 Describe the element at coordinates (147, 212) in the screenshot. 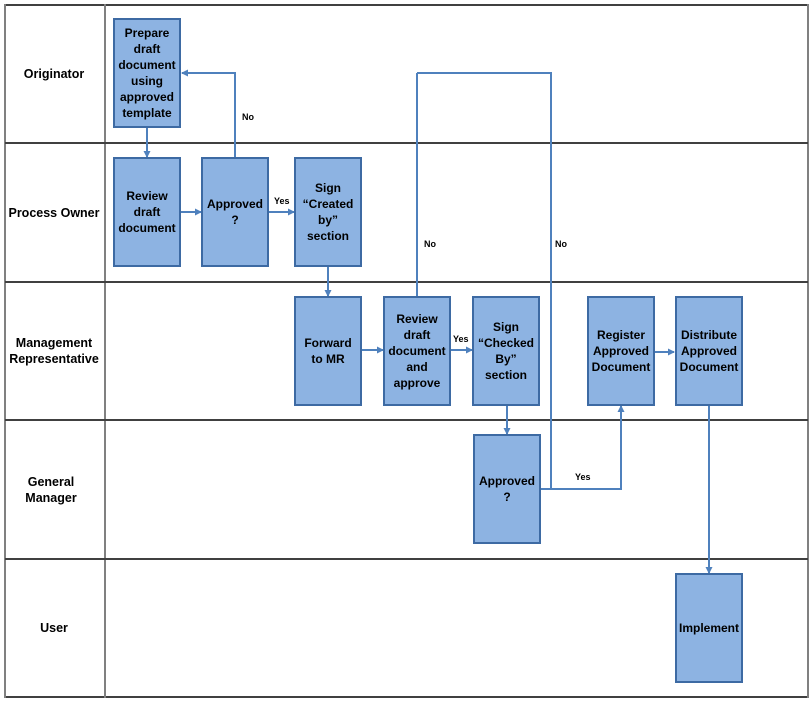

I see `step-review-draft-po: Review draft document` at that location.